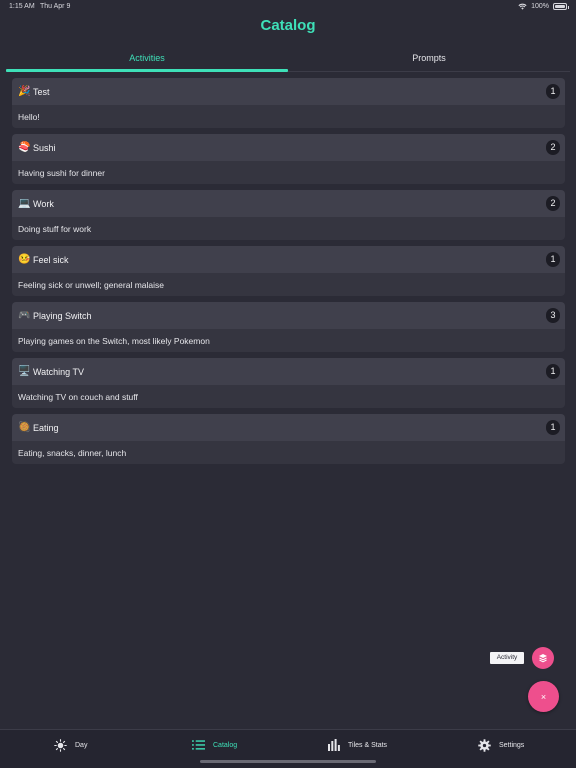  I want to click on activity-header: 🎉 Test 1, so click(288, 91).